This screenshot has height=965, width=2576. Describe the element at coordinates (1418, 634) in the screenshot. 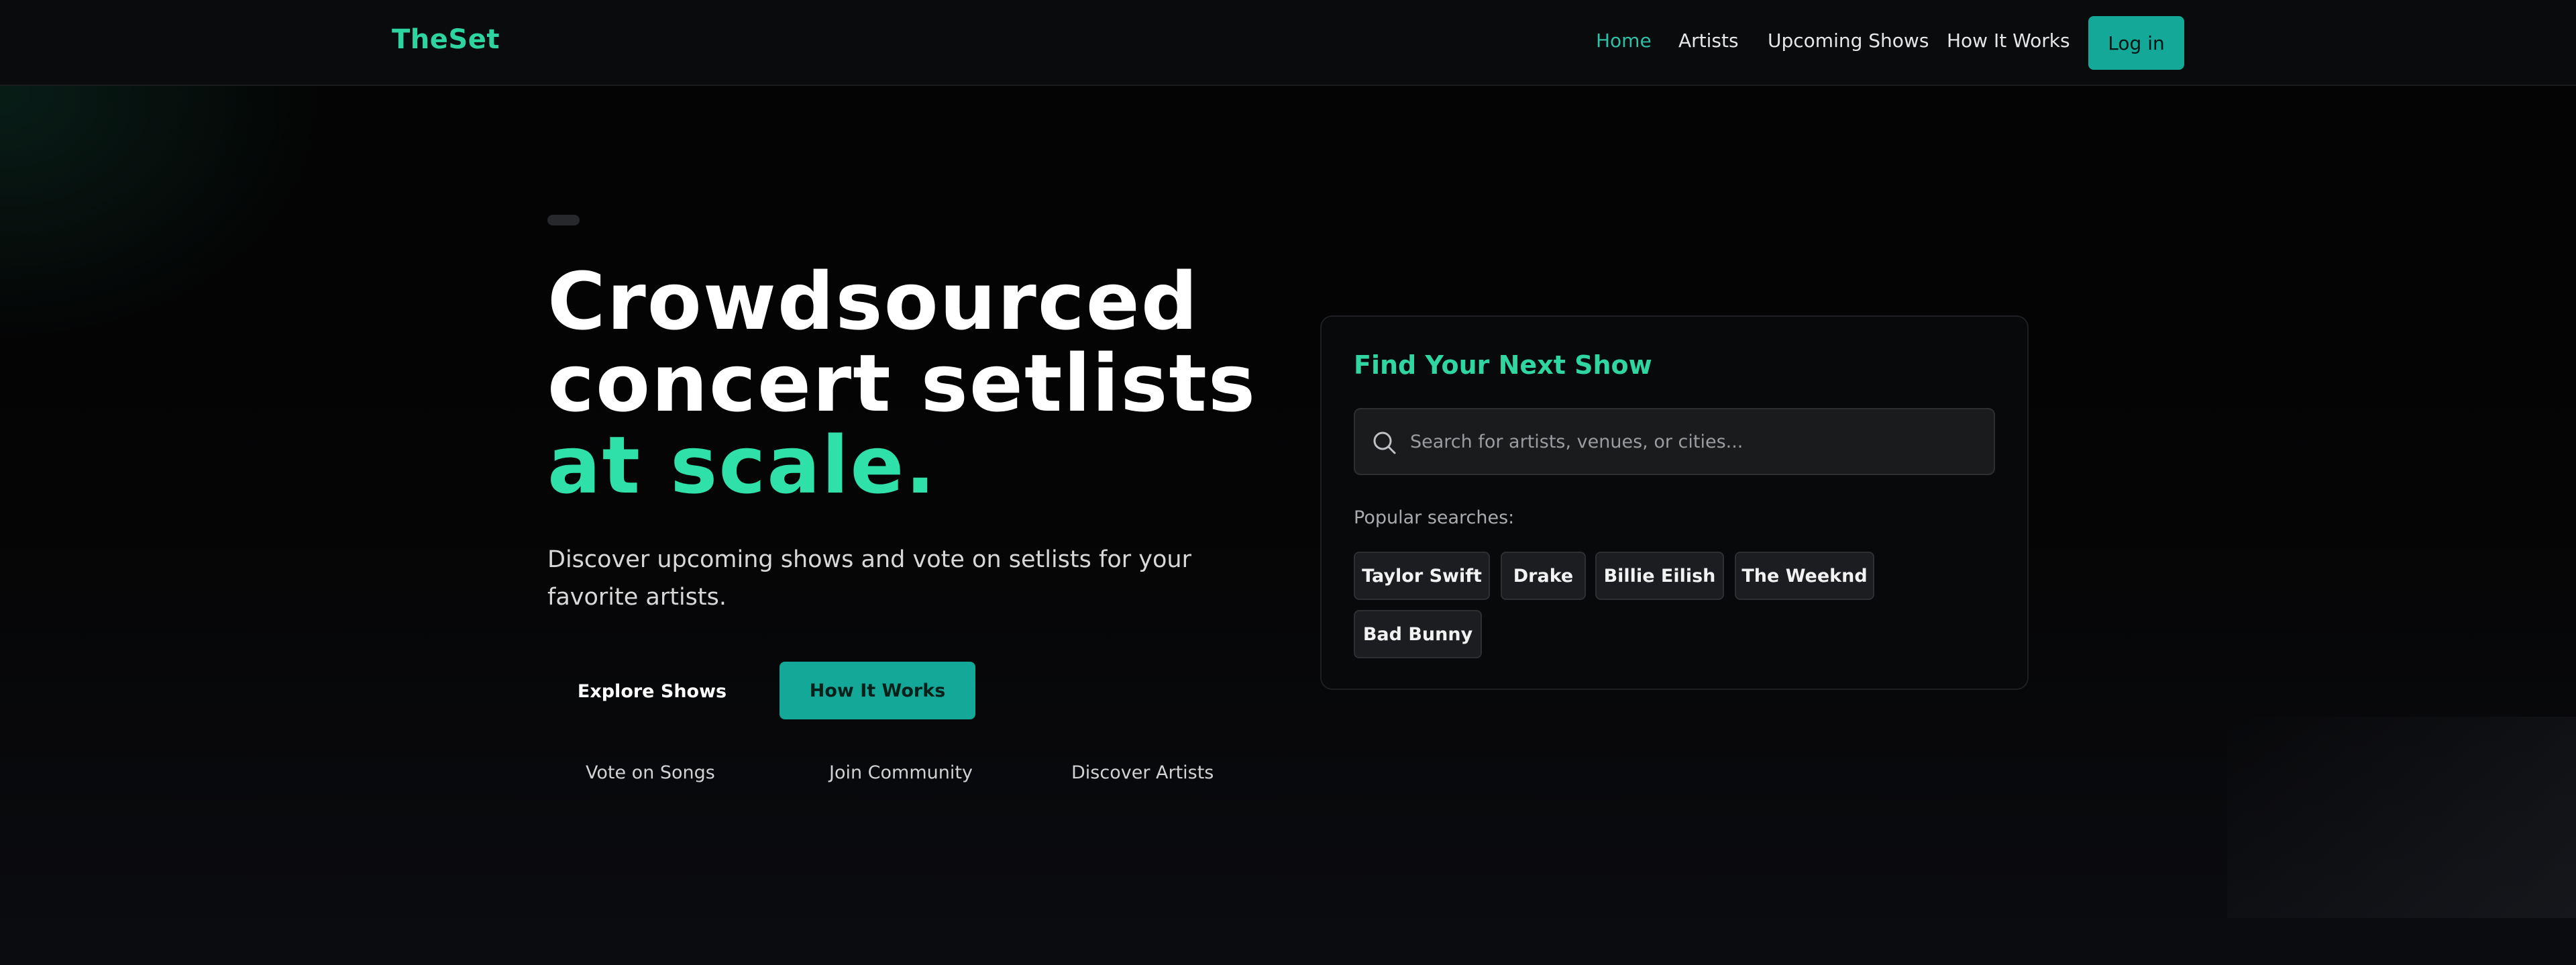

I see `popular-search-chip: Bad Bunny` at that location.